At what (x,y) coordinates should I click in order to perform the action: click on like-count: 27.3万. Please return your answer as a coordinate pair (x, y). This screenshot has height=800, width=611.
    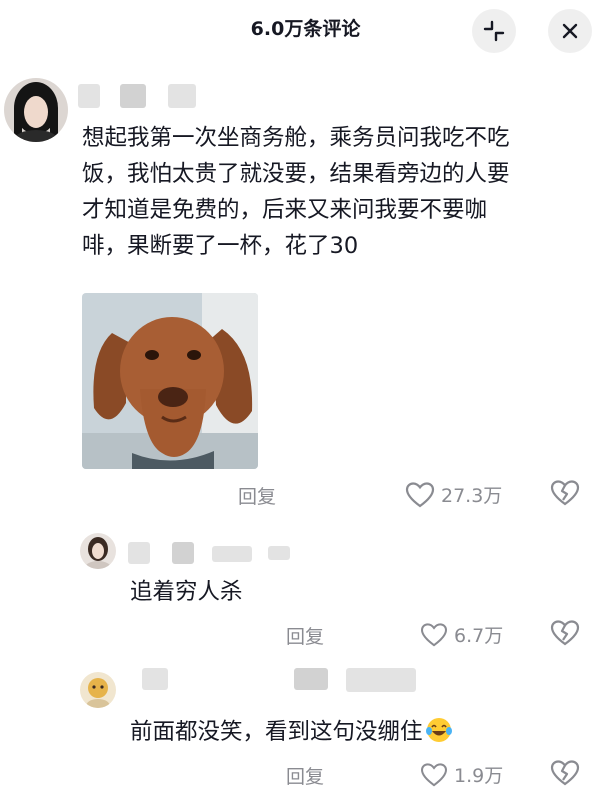
    Looking at the image, I should click on (472, 496).